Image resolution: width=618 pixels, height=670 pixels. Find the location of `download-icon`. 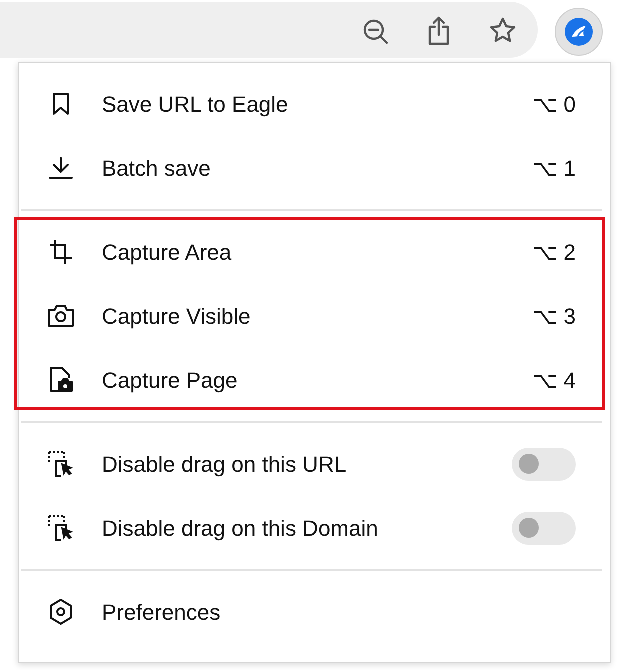

download-icon is located at coordinates (61, 168).